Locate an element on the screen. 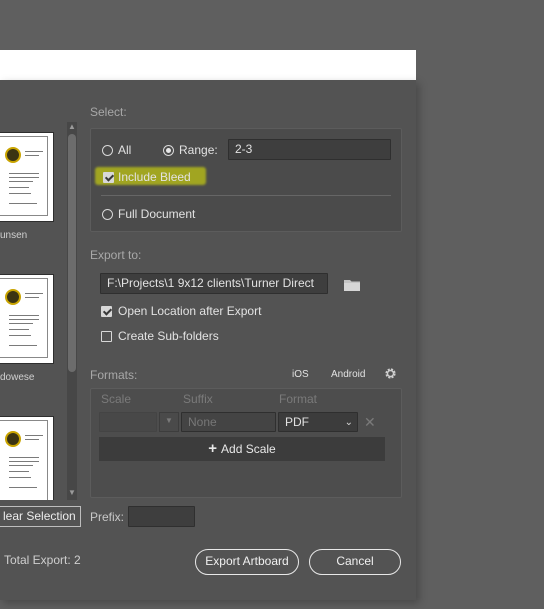  artboard-name: unsen is located at coordinates (14, 235).